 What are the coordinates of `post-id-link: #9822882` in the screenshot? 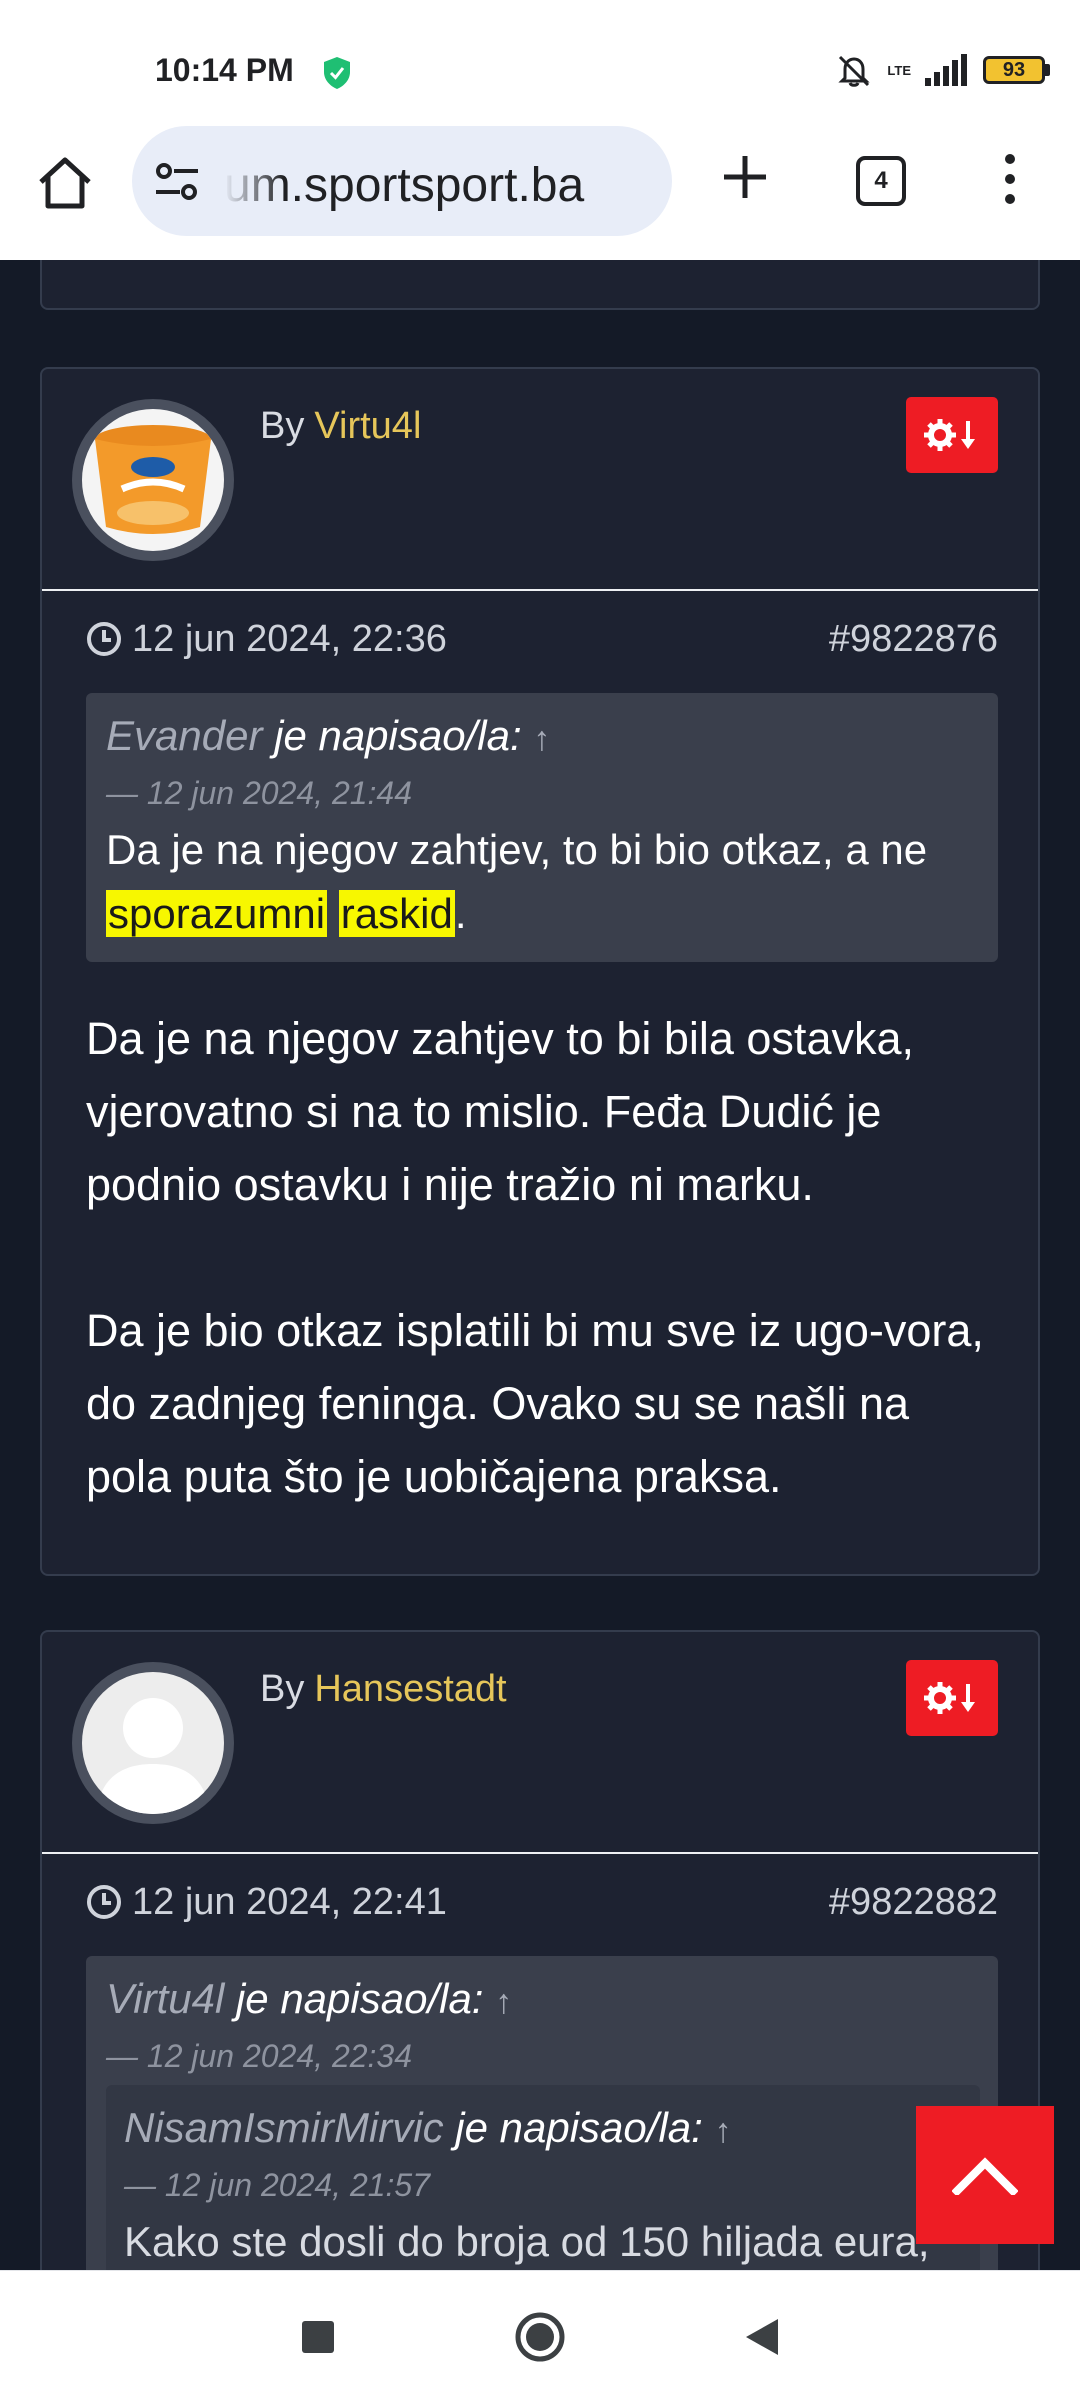 It's located at (913, 1902).